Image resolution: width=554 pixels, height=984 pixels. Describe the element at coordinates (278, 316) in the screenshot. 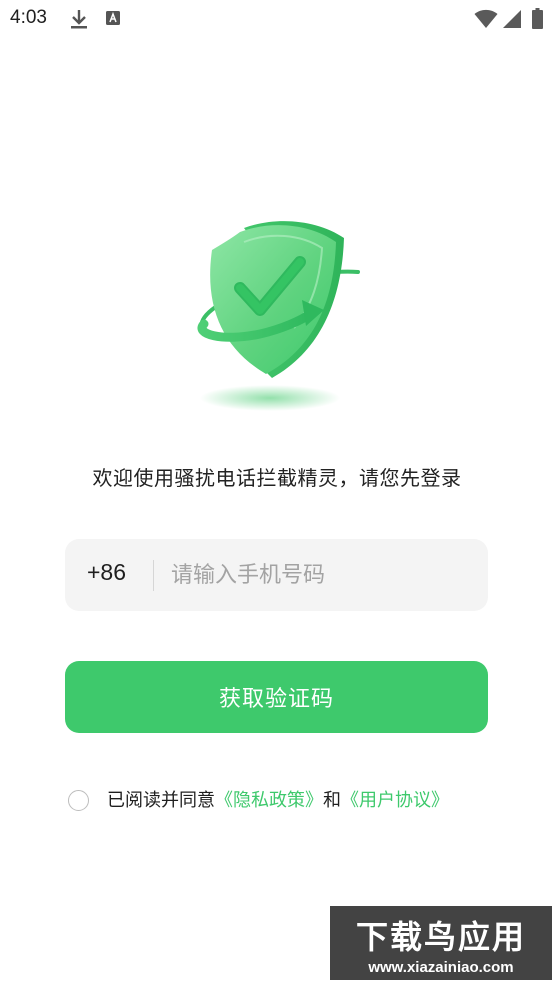

I see `green-shield-check-icon` at that location.